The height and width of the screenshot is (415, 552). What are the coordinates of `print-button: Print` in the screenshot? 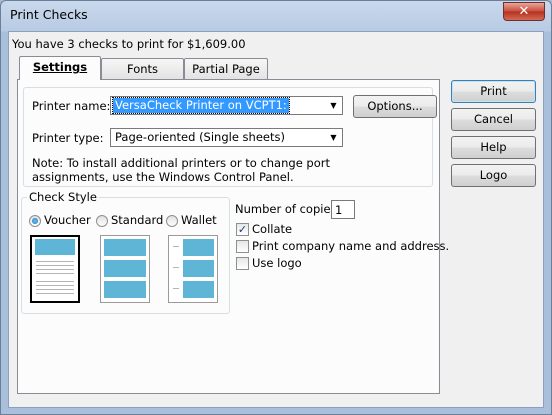 It's located at (493, 91).